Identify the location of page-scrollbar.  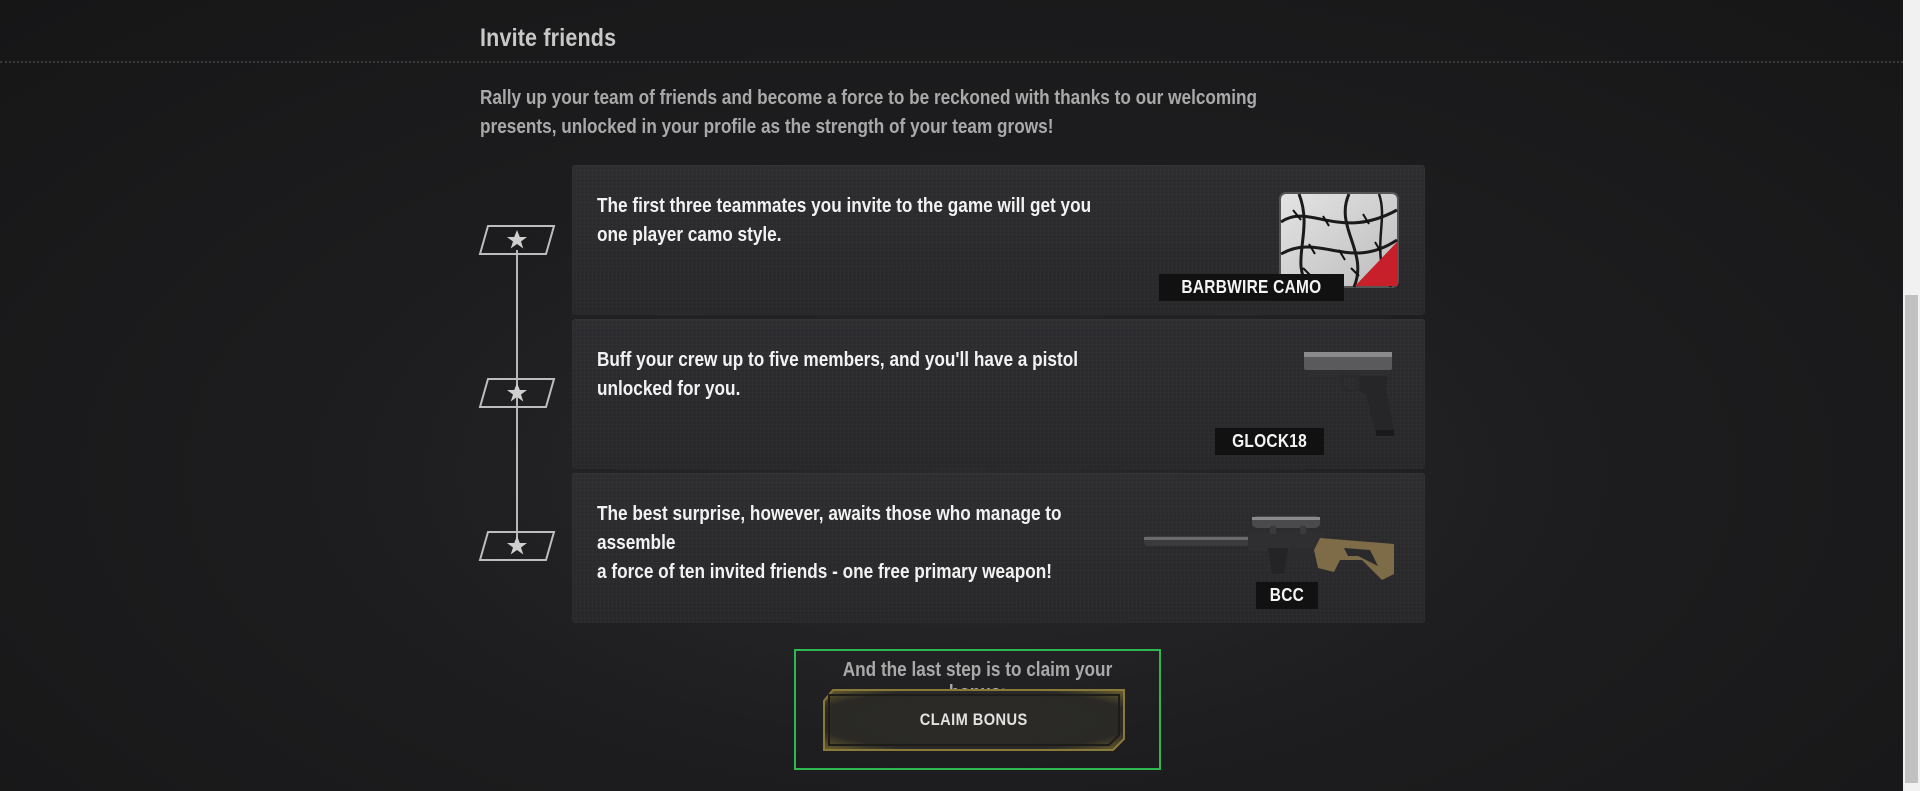
(1911, 395).